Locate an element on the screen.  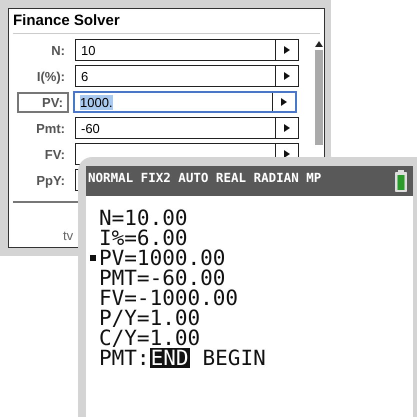
field-label: I(%): is located at coordinates (51, 76).